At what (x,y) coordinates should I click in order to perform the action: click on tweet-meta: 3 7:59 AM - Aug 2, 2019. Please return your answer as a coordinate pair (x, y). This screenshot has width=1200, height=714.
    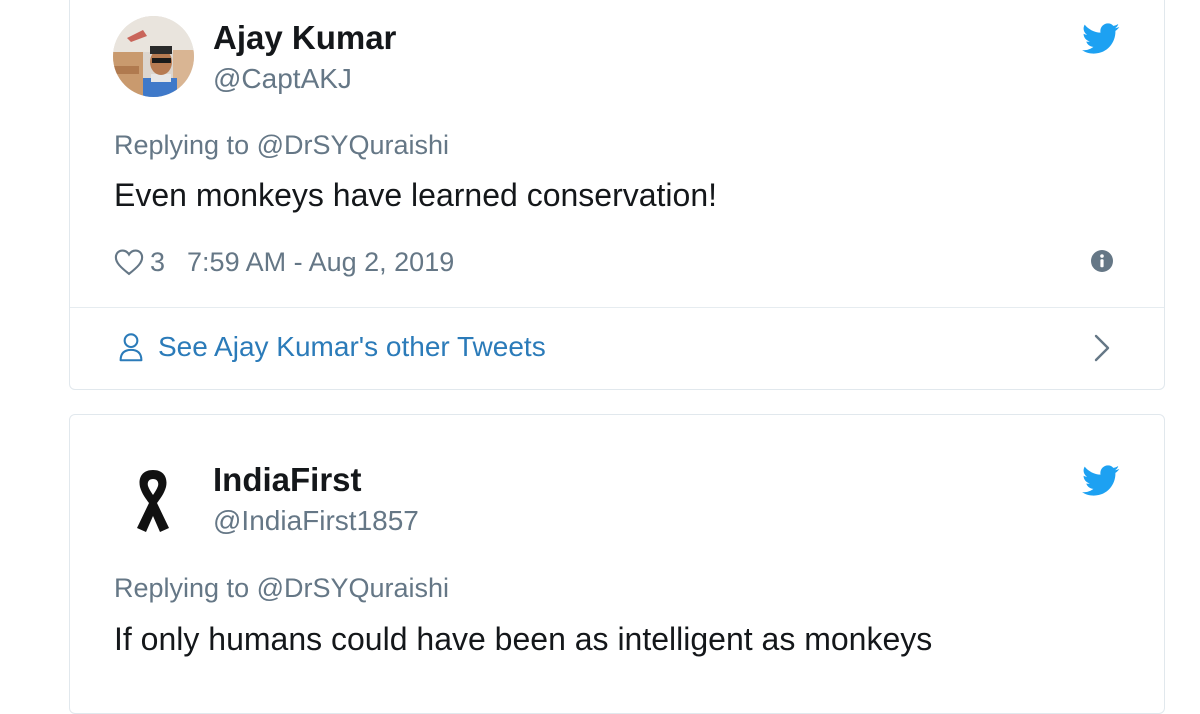
    Looking at the image, I should click on (284, 262).